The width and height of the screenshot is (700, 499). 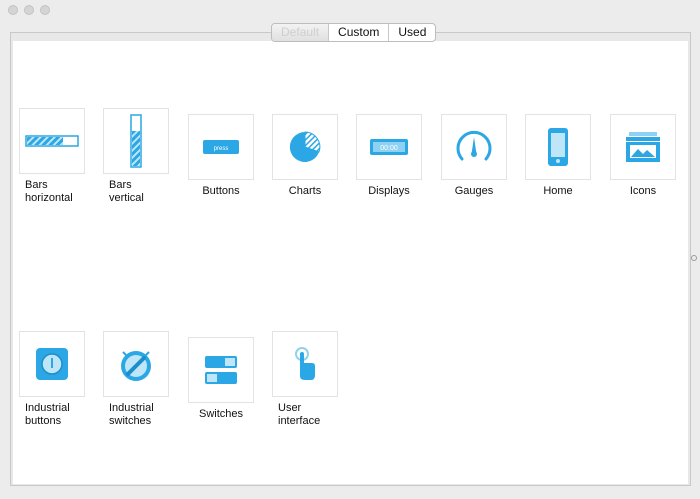 I want to click on category-bars-horizontal: Bars horizontal, so click(x=52, y=156).